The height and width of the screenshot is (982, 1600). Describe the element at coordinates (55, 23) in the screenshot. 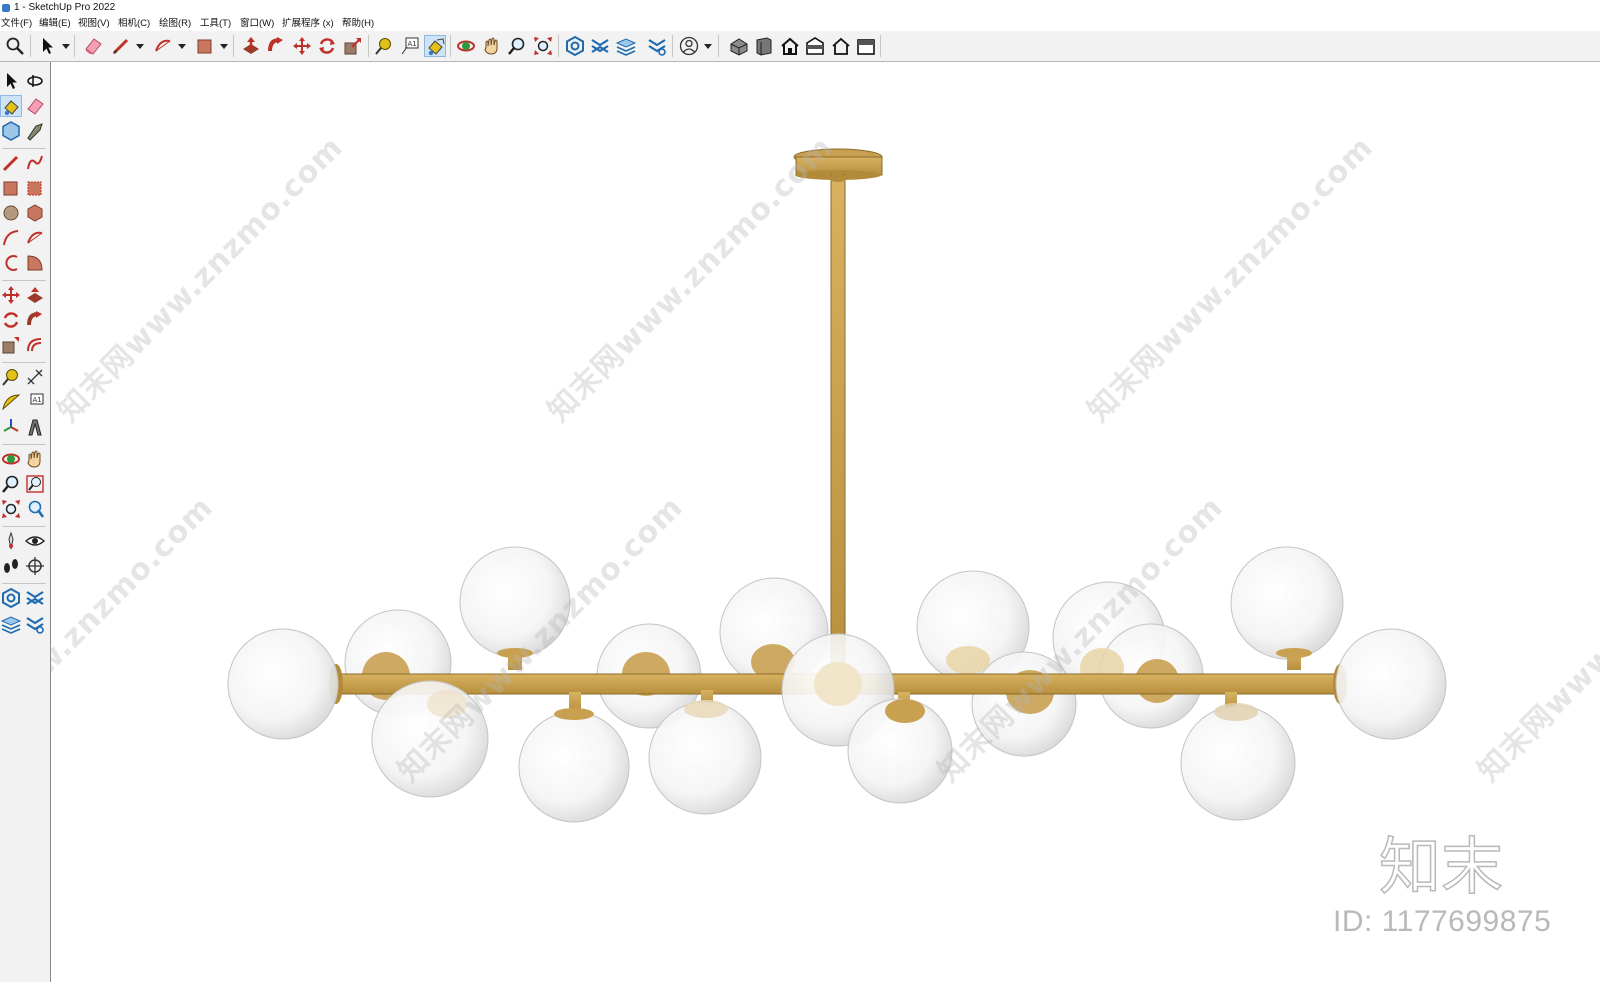

I see `menu-edit: 编辑(E)` at that location.